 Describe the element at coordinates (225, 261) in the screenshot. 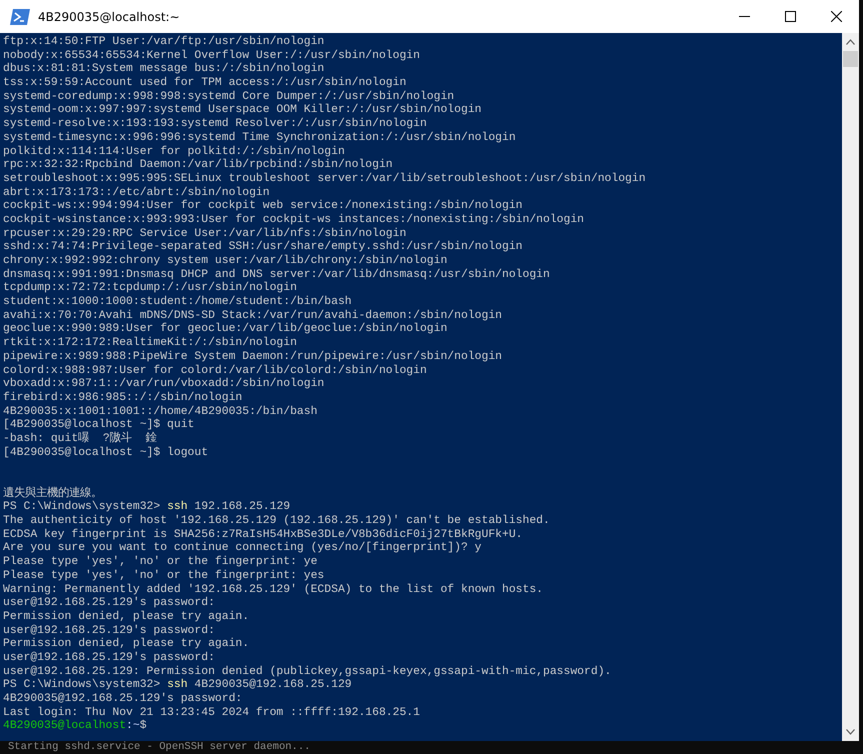

I see `terminal-line: chrony:x:992:992:chrony system user:/var/lib/chrony:/sbin/nologin` at that location.